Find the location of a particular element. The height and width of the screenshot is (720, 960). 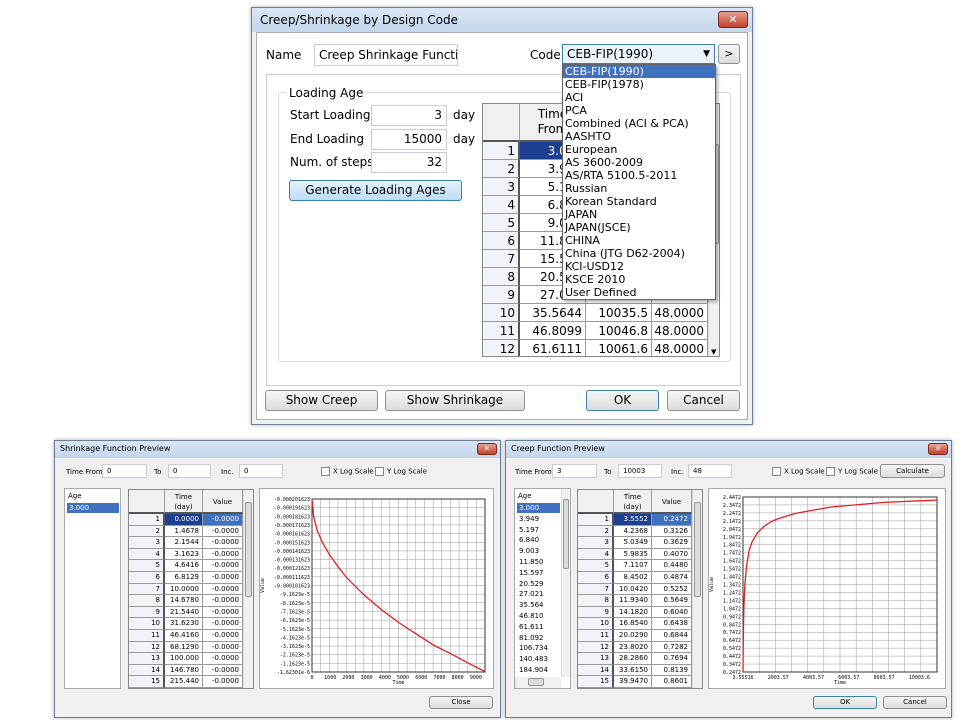

code-option: KCI-USD12 is located at coordinates (639, 266).